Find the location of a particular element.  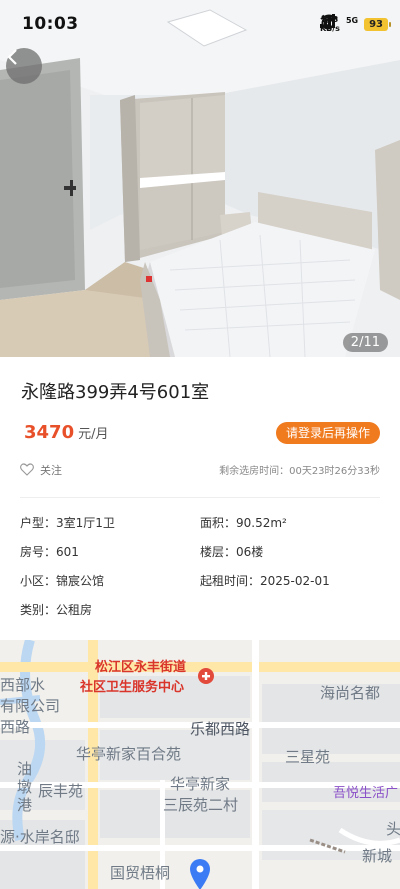

rent-price: 3470 is located at coordinates (49, 432).